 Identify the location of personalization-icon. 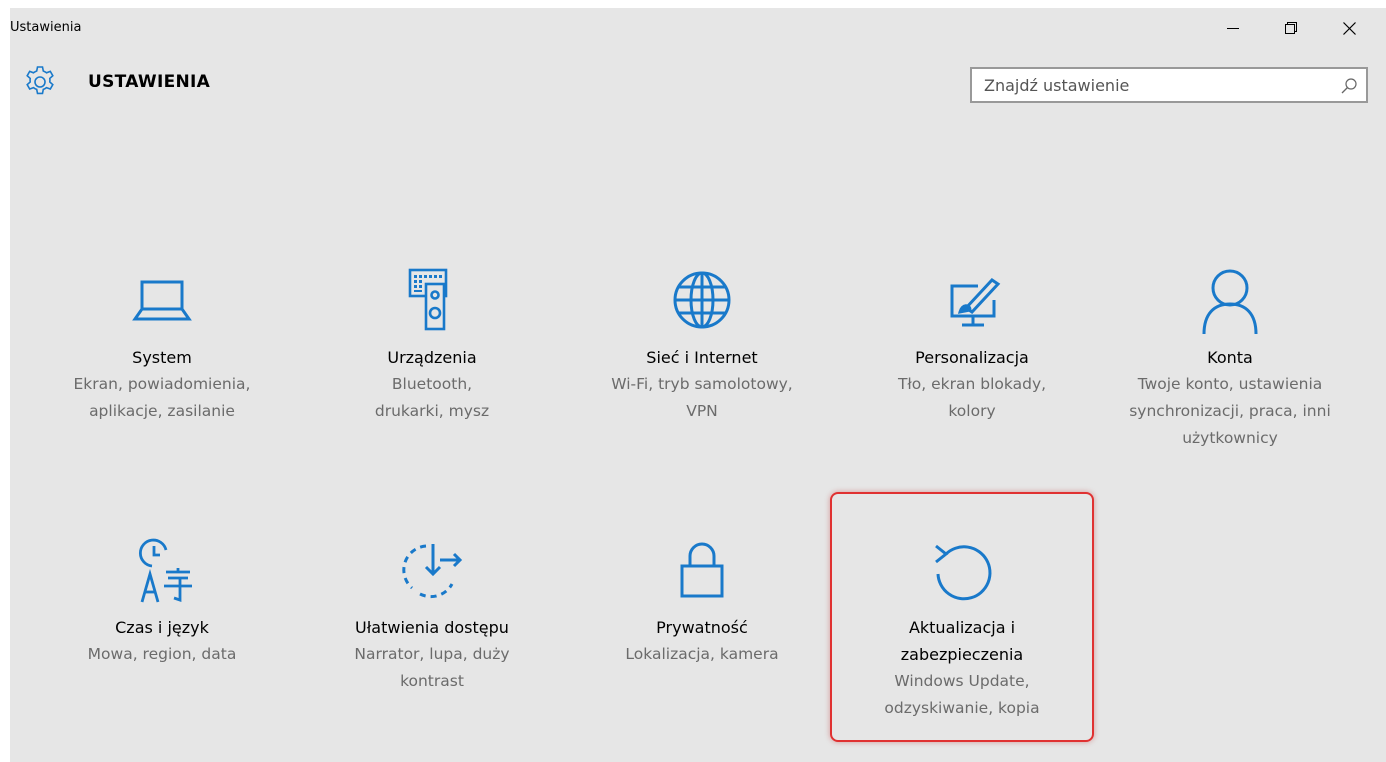
(975, 302).